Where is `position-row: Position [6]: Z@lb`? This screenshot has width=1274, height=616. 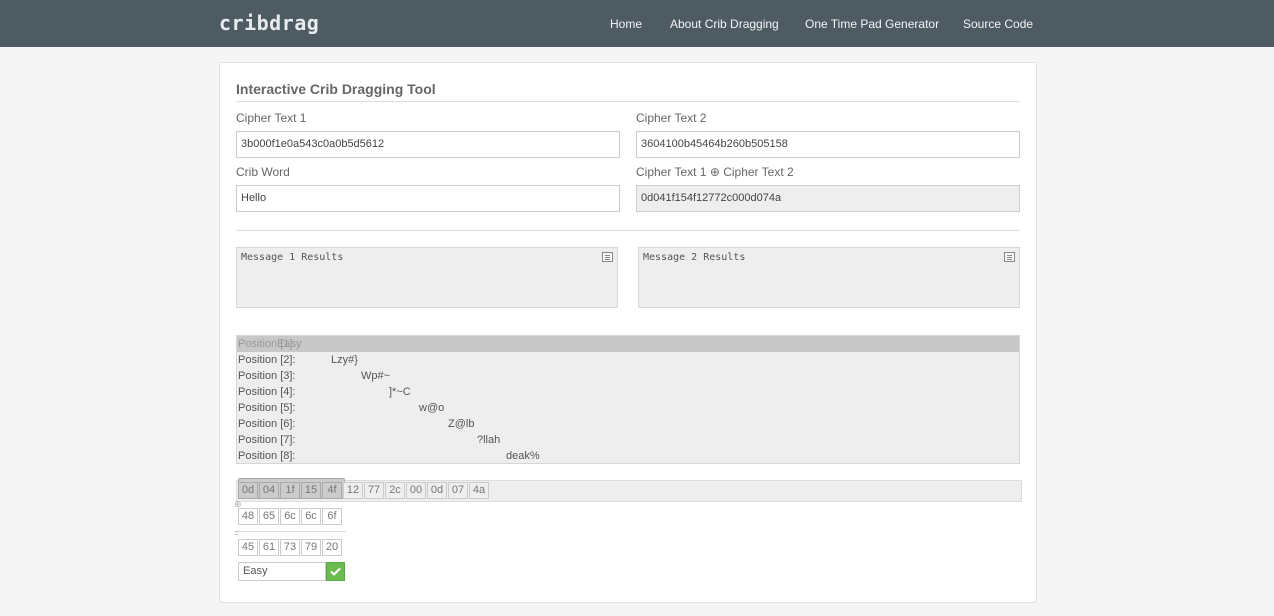 position-row: Position [6]: Z@lb is located at coordinates (628, 424).